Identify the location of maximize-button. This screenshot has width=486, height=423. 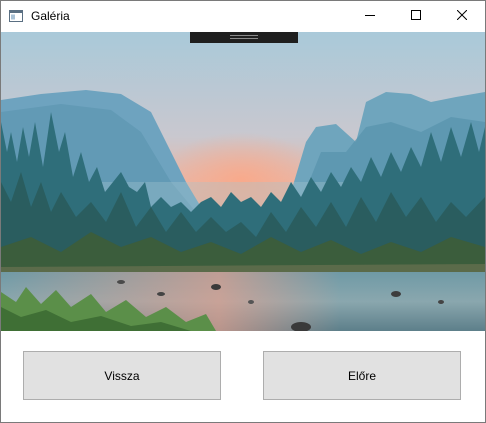
(416, 16).